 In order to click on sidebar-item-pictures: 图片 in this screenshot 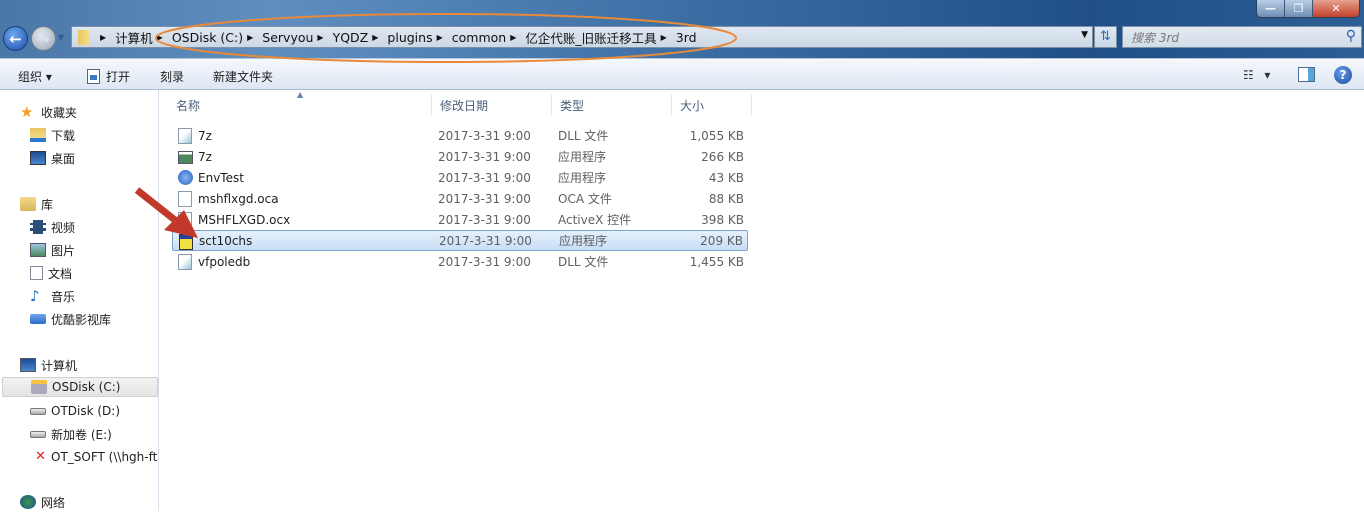, I will do `click(52, 250)`.